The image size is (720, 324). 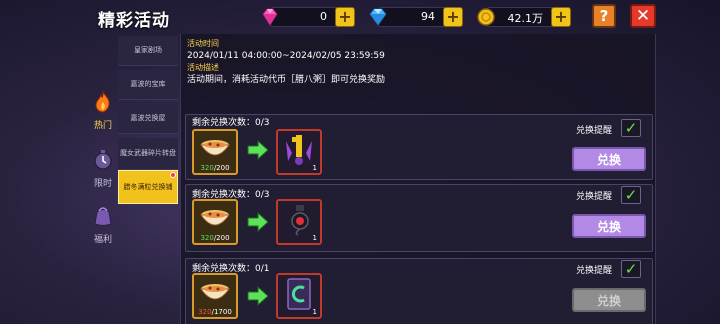 I want to click on remaining-count: 剩余兑换次数：0/3, so click(x=231, y=123).